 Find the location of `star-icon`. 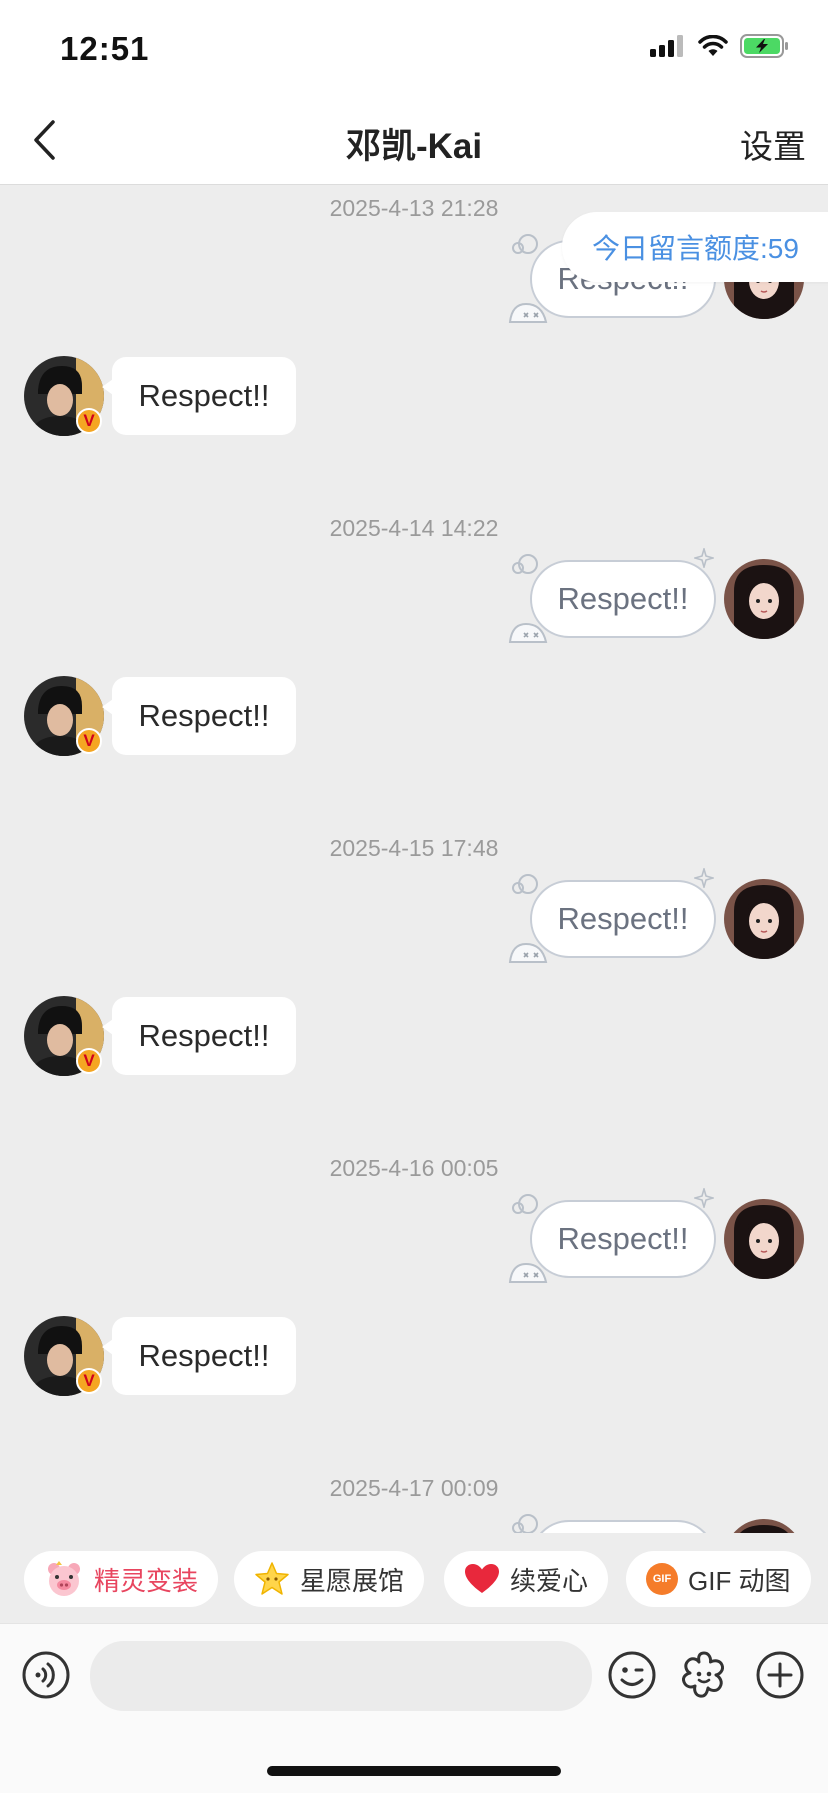

star-icon is located at coordinates (272, 1578).